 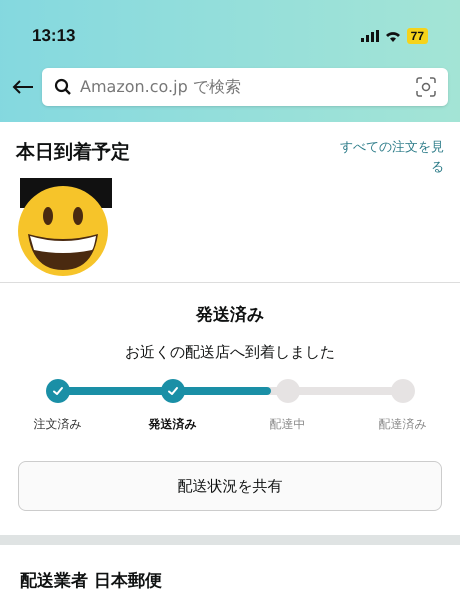 I want to click on share-status-button: 配送状況を共有, so click(x=230, y=486).